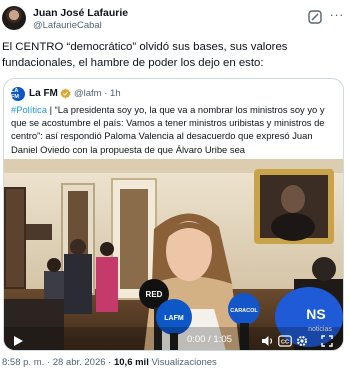  Describe the element at coordinates (131, 362) in the screenshot. I see `views-count: 10,6 mil` at that location.